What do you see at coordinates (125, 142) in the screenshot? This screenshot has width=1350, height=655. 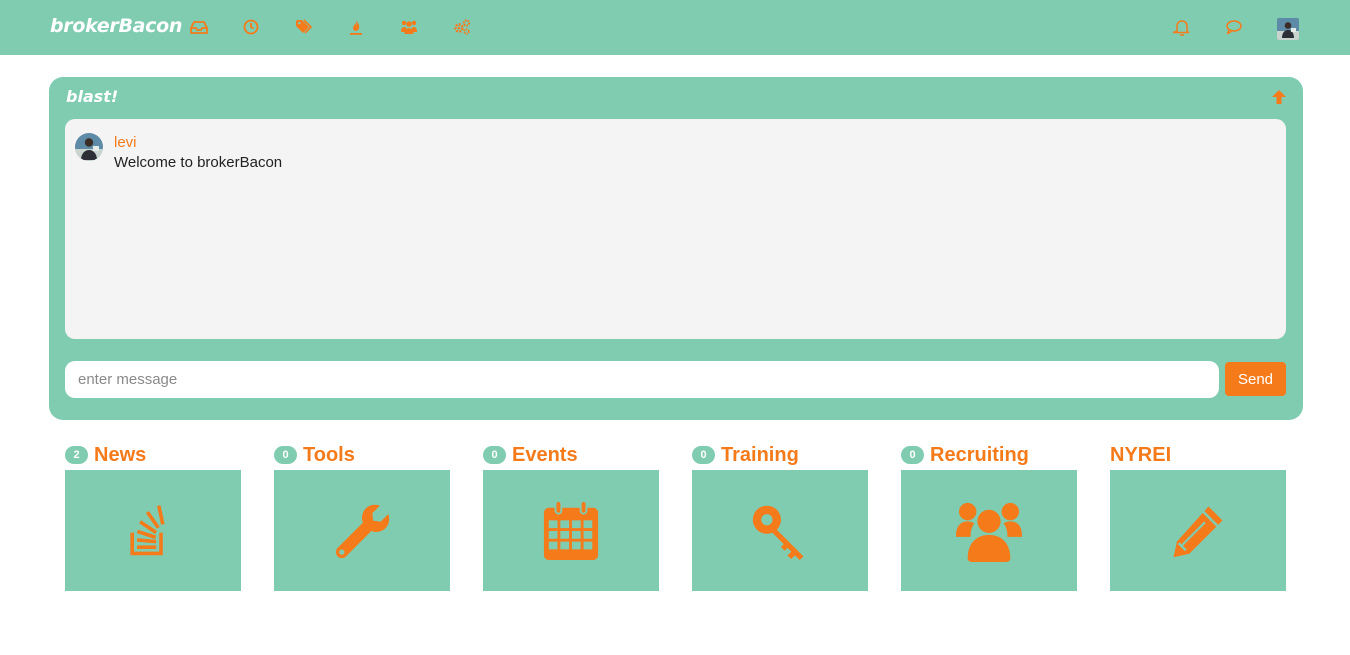 I see `message-username: levi` at bounding box center [125, 142].